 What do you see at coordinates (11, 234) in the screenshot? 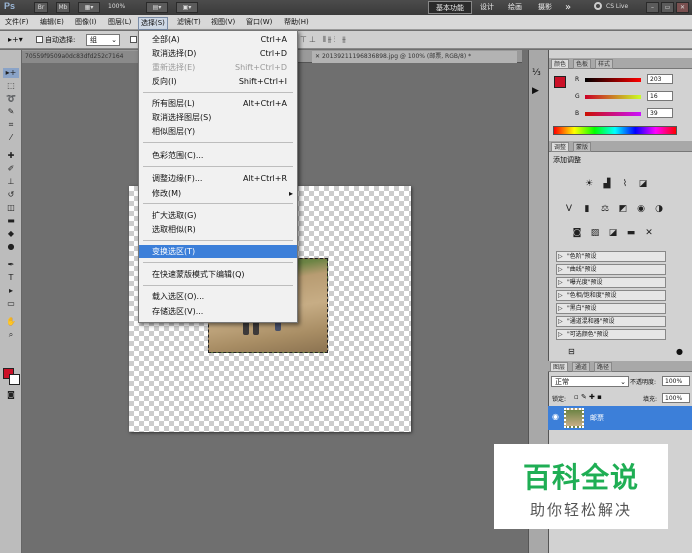
I see `blur-tool-icon: ◆` at bounding box center [11, 234].